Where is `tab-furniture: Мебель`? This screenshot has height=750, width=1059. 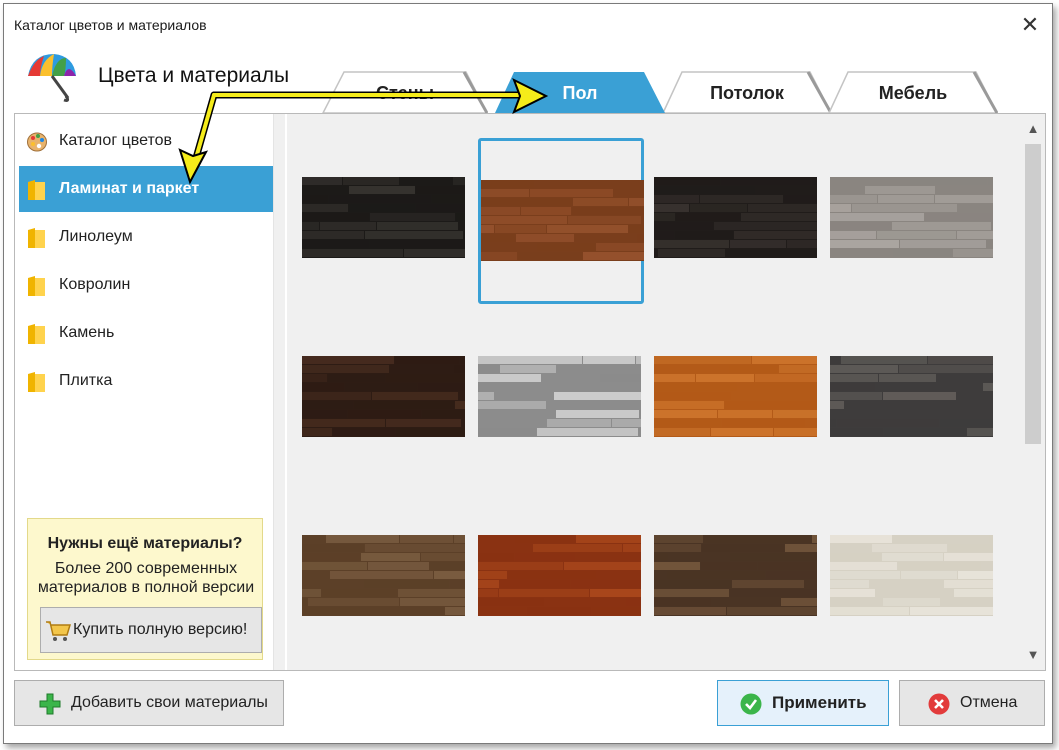
tab-furniture: Мебель is located at coordinates (913, 92).